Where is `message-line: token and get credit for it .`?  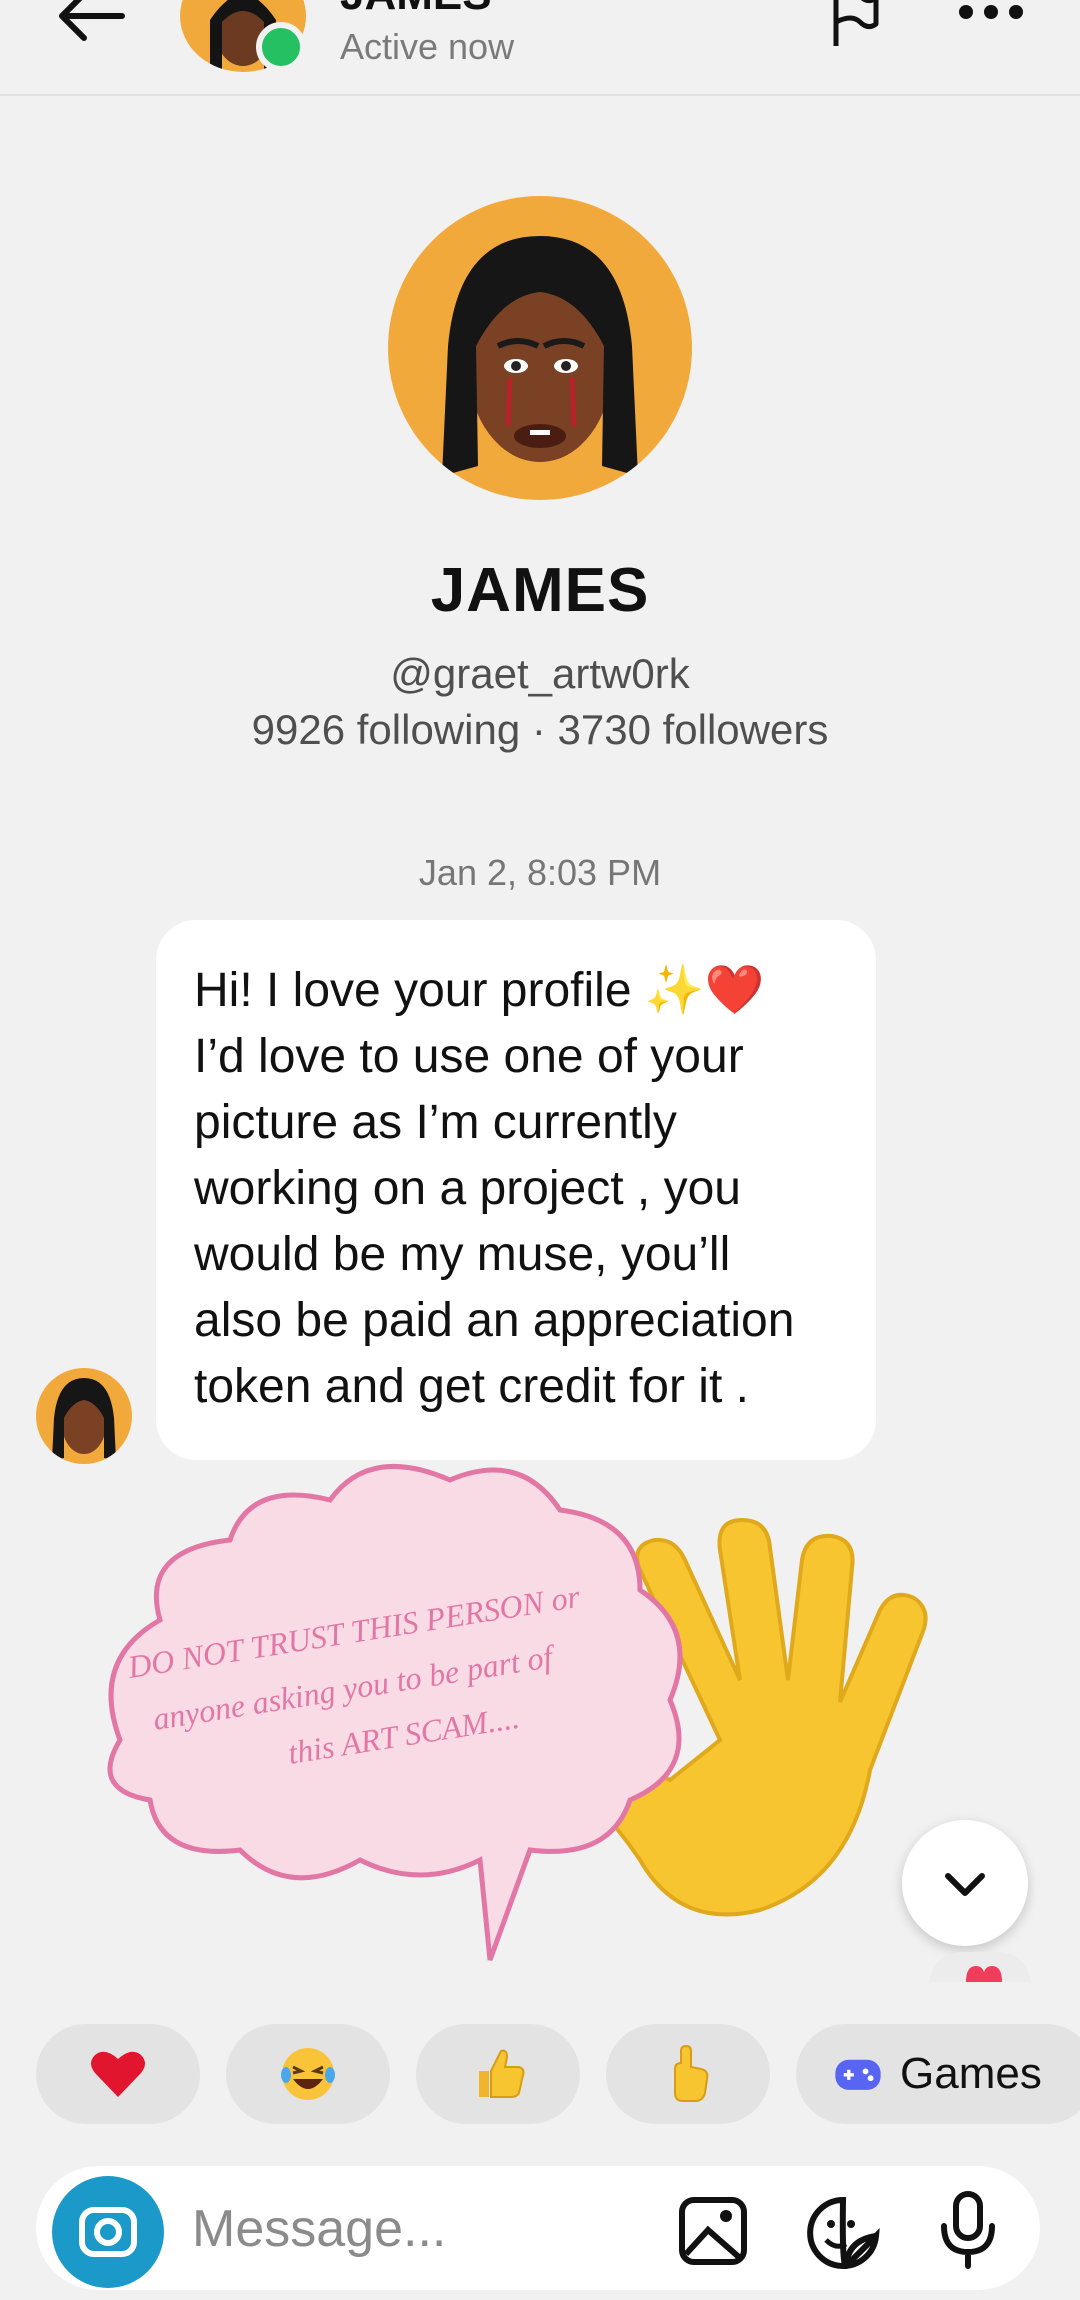 message-line: token and get credit for it . is located at coordinates (471, 1386).